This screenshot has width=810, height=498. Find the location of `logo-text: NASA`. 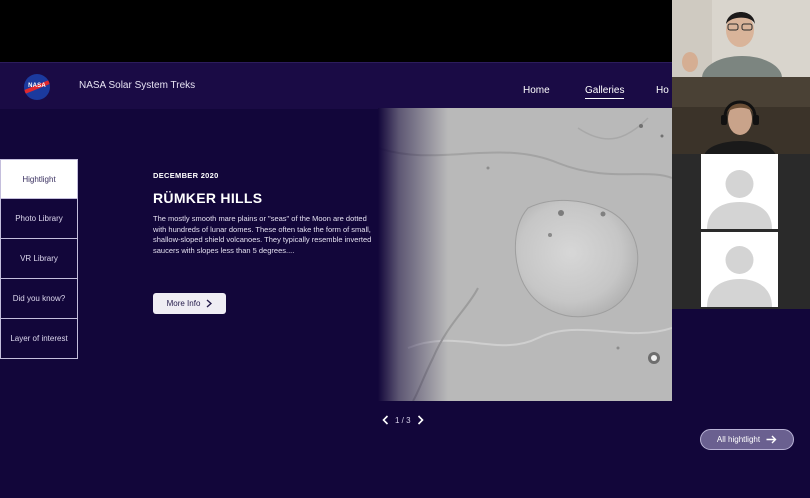

logo-text: NASA is located at coordinates (37, 86).